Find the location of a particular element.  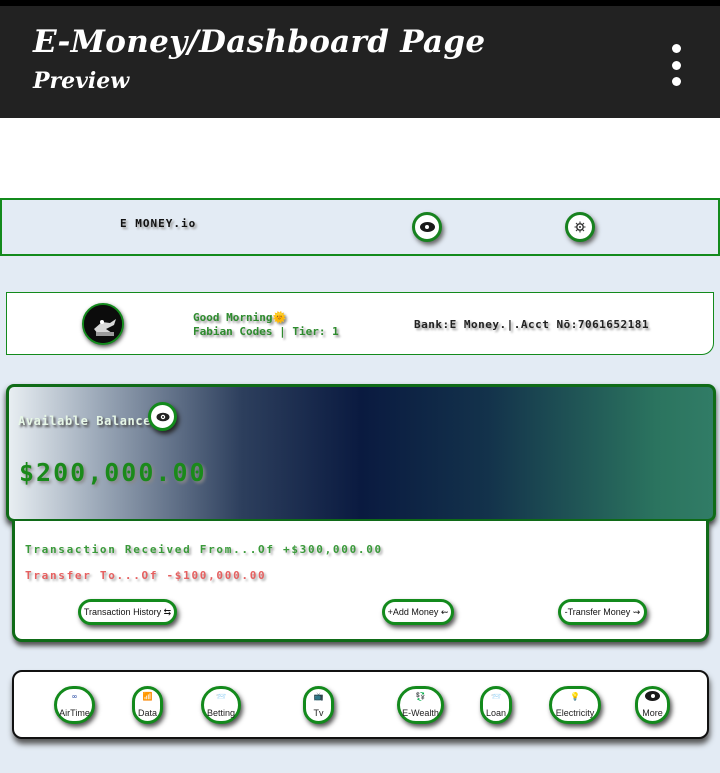

service-label: Tv is located at coordinates (318, 713).